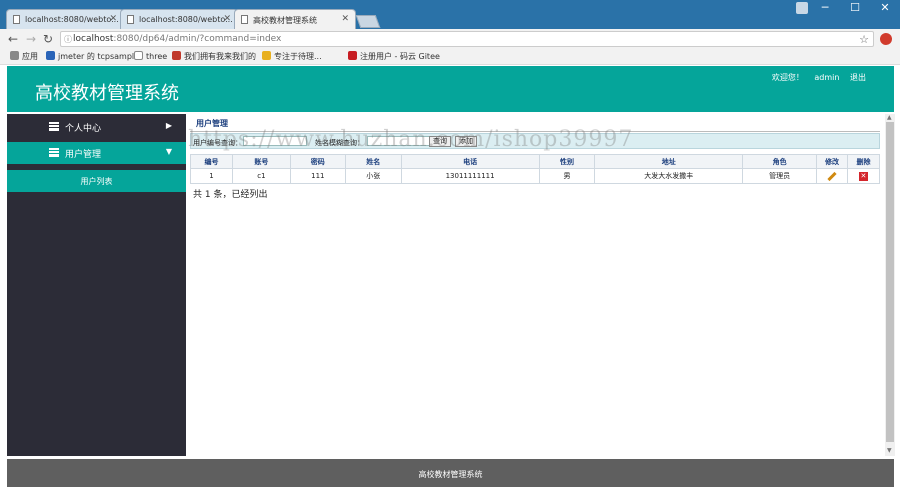 This screenshot has width=900, height=493. I want to click on pencil-icon, so click(832, 176).